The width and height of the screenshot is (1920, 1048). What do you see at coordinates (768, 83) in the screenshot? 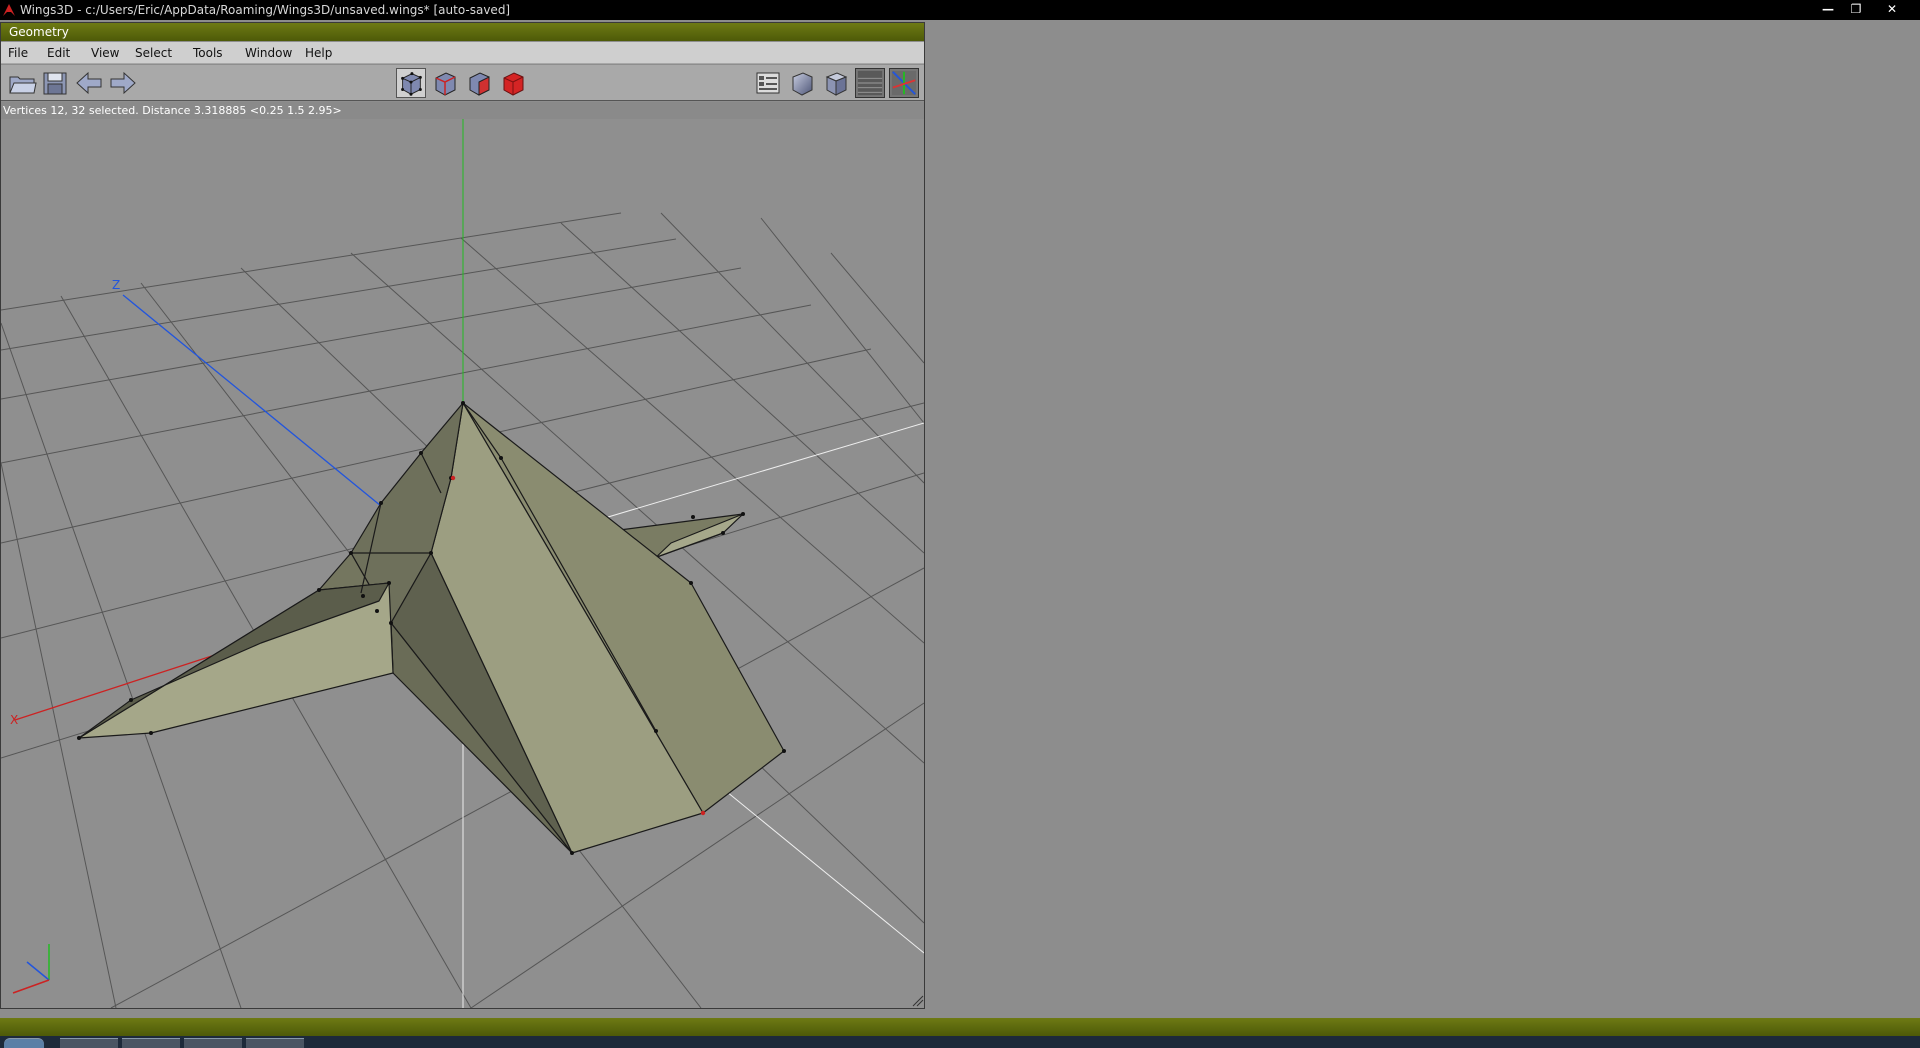
I see `workmode-icon` at bounding box center [768, 83].